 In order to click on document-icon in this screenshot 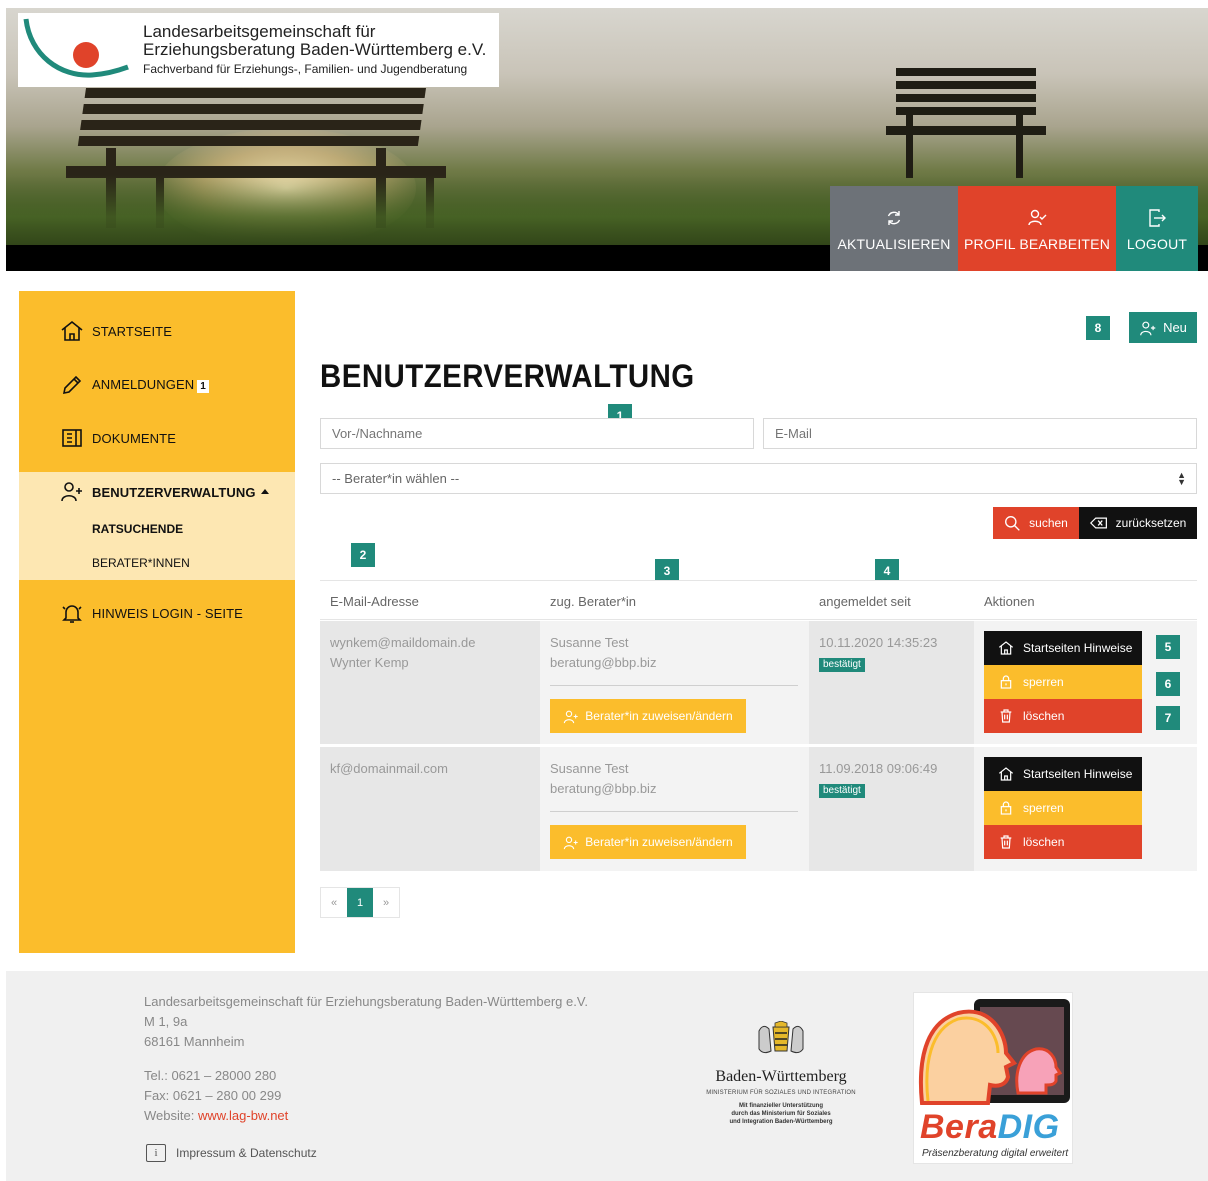, I will do `click(72, 438)`.